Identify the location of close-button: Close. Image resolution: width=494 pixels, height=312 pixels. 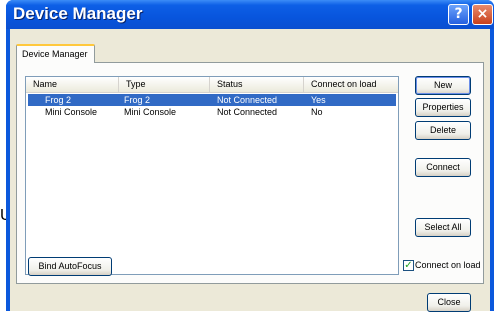
(449, 302).